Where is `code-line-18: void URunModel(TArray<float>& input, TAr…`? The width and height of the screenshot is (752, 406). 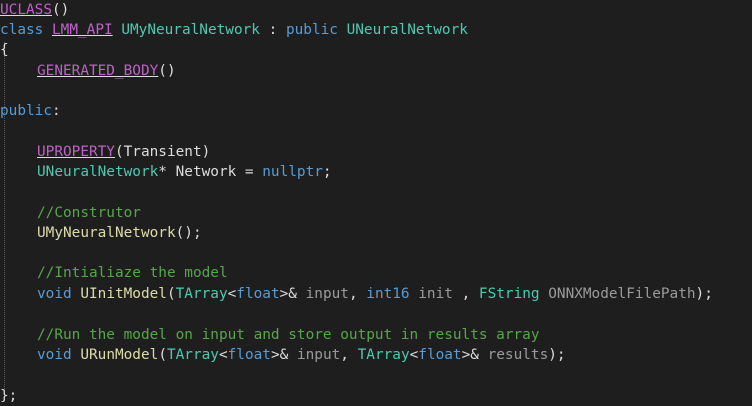
code-line-18: void URunModel(TArray<float>& input, TAr… is located at coordinates (283, 355).